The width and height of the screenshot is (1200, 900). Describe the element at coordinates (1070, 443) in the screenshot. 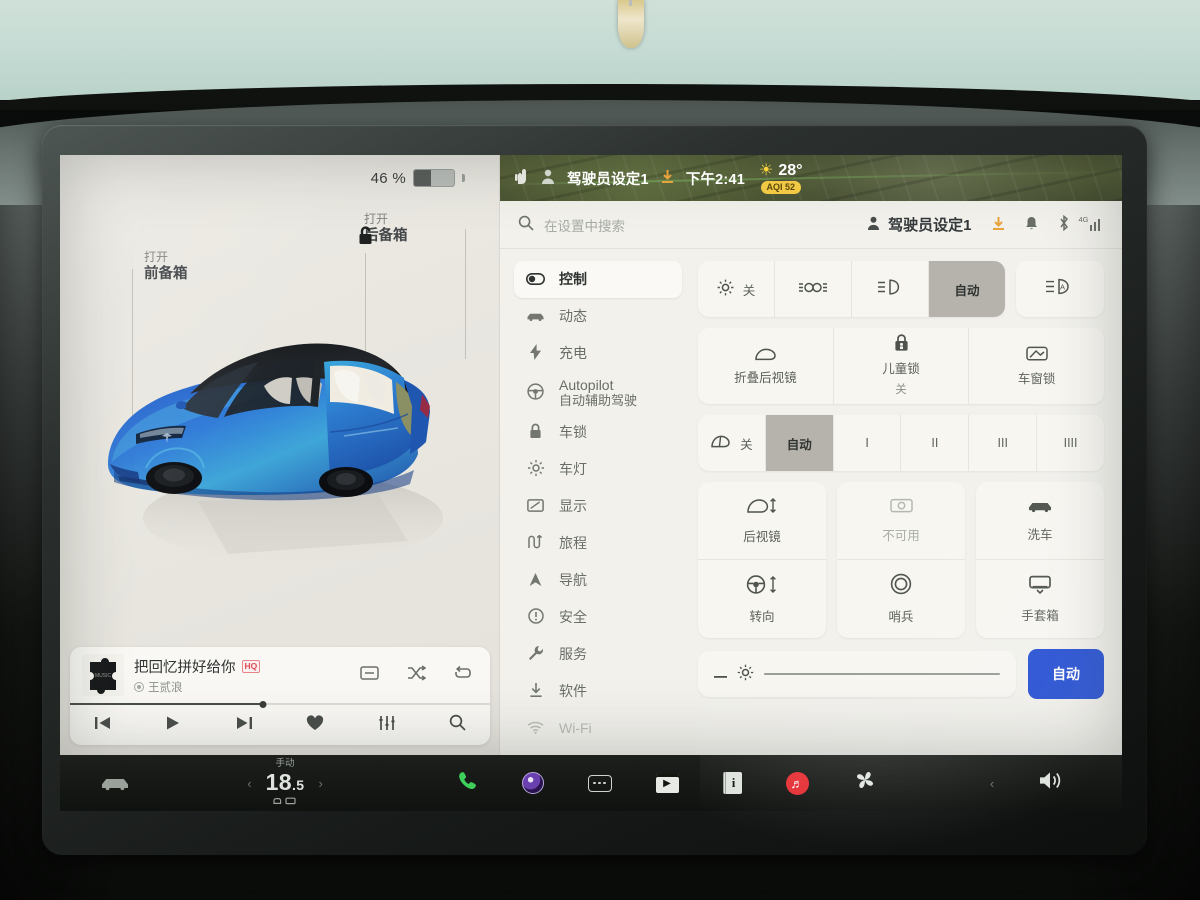

I see `wipers-speed-4-button: IIII` at that location.